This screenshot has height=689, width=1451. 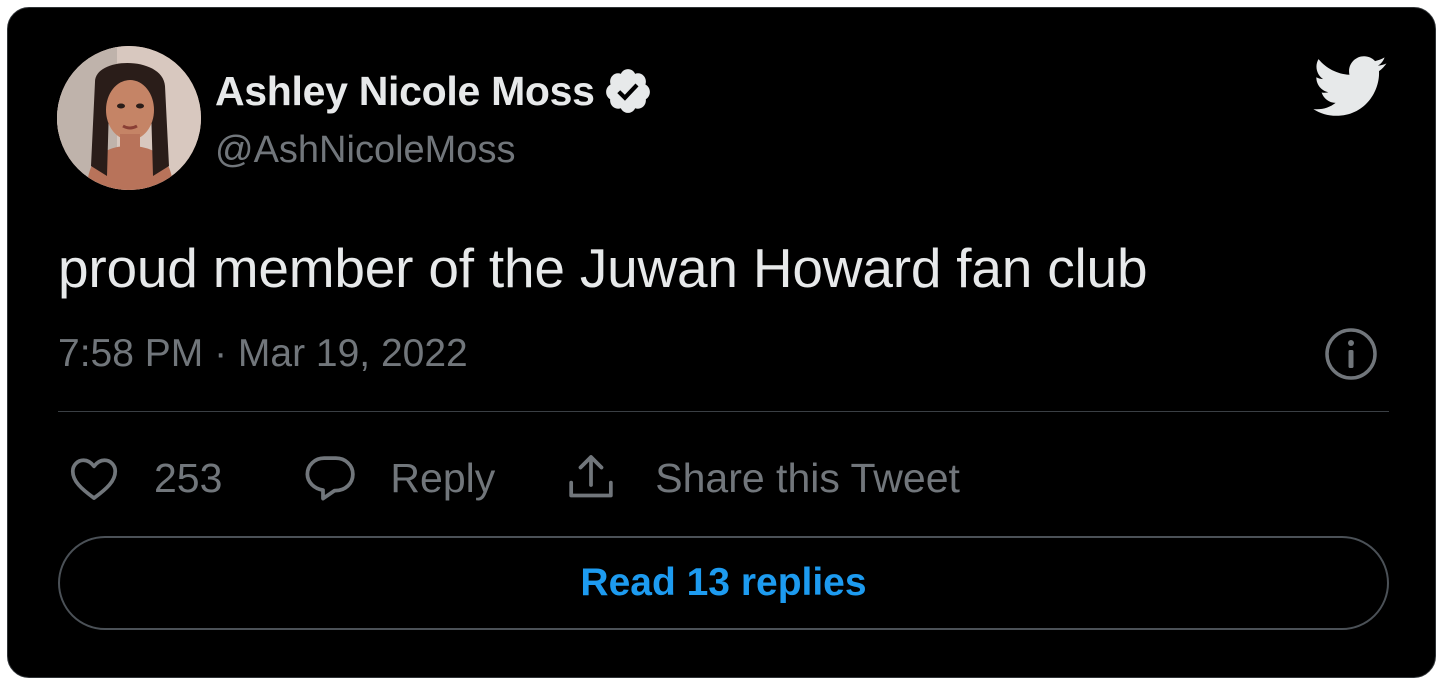 I want to click on avatar-image, so click(x=129, y=118).